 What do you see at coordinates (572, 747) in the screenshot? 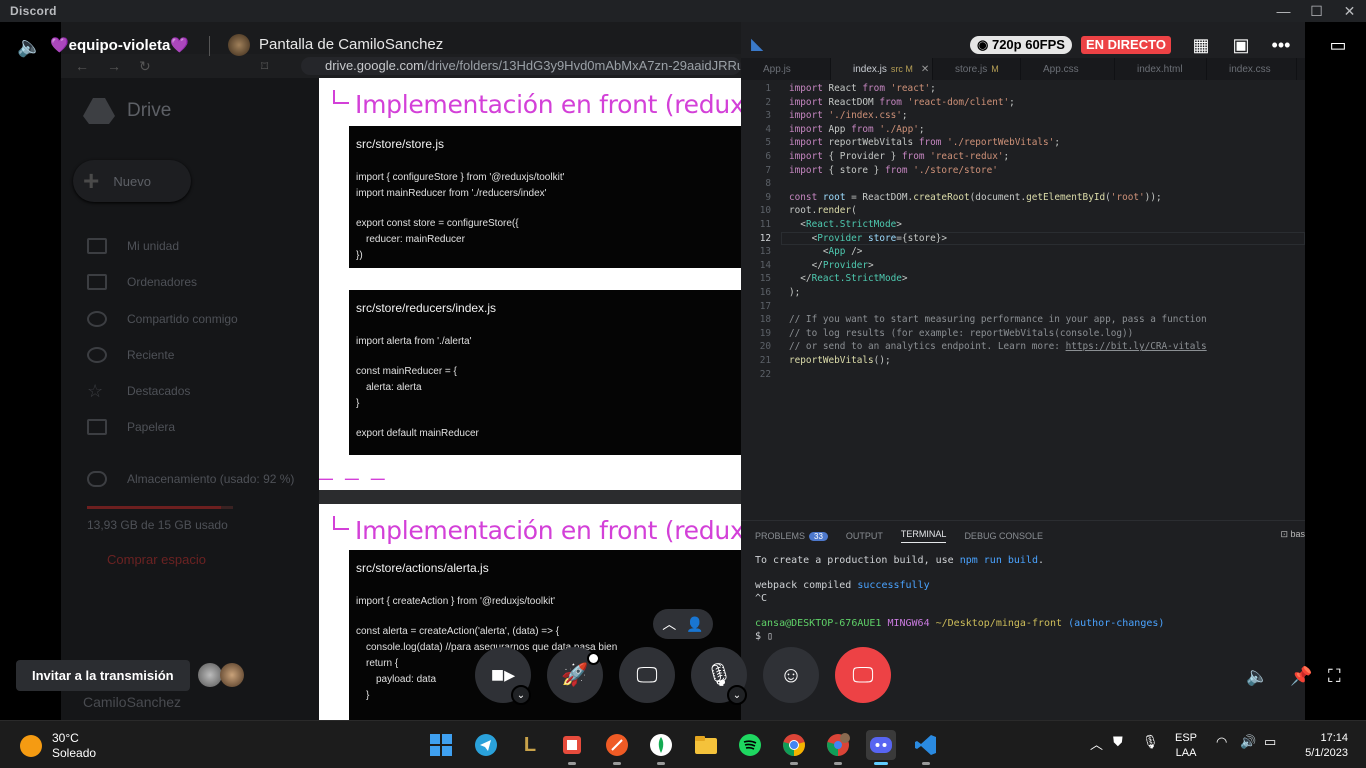
I see `snipping-taskbar-button` at bounding box center [572, 747].